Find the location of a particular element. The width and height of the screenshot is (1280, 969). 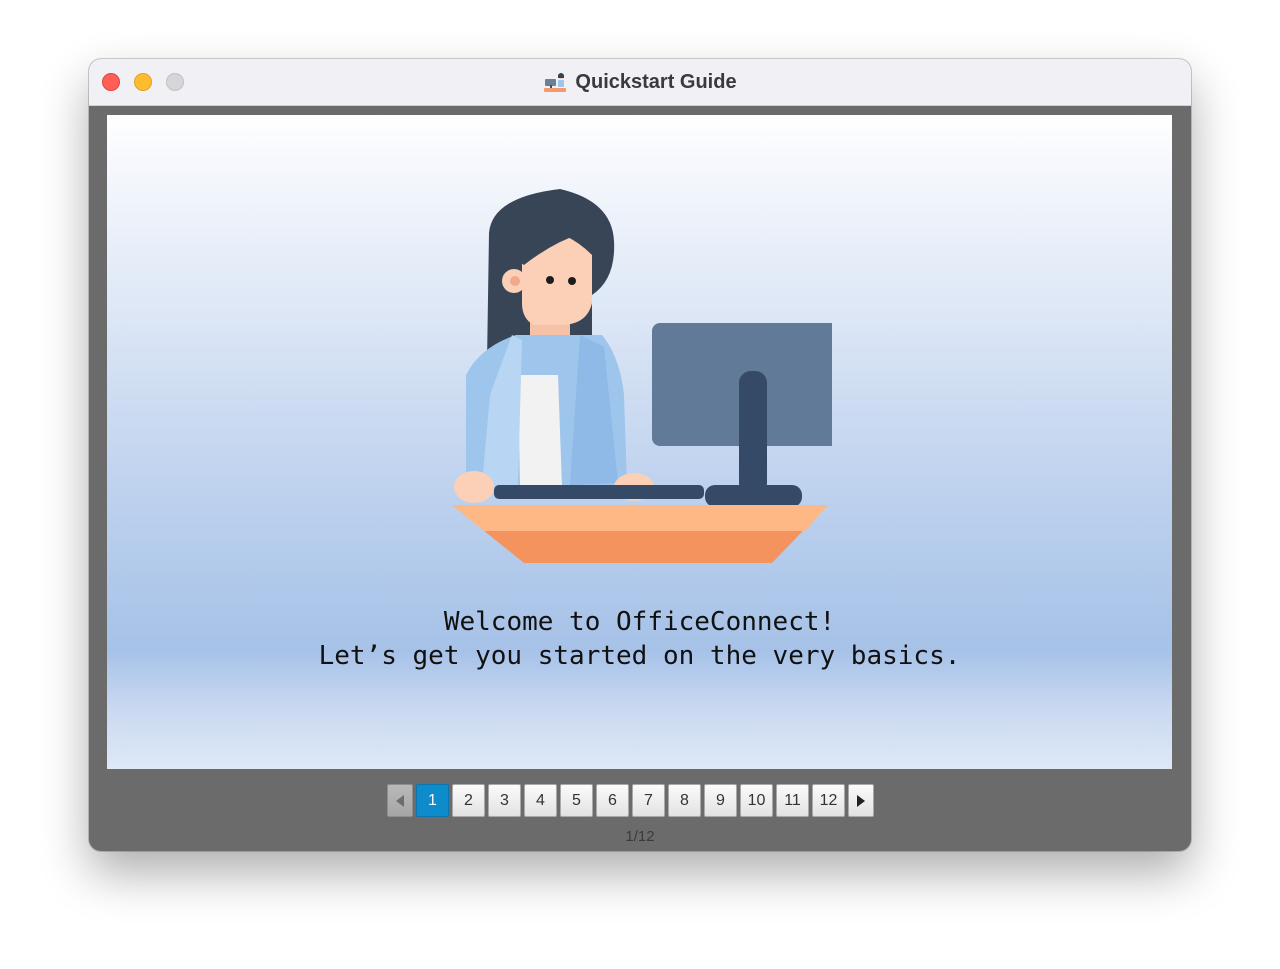

page-button-2: 2 is located at coordinates (468, 800).